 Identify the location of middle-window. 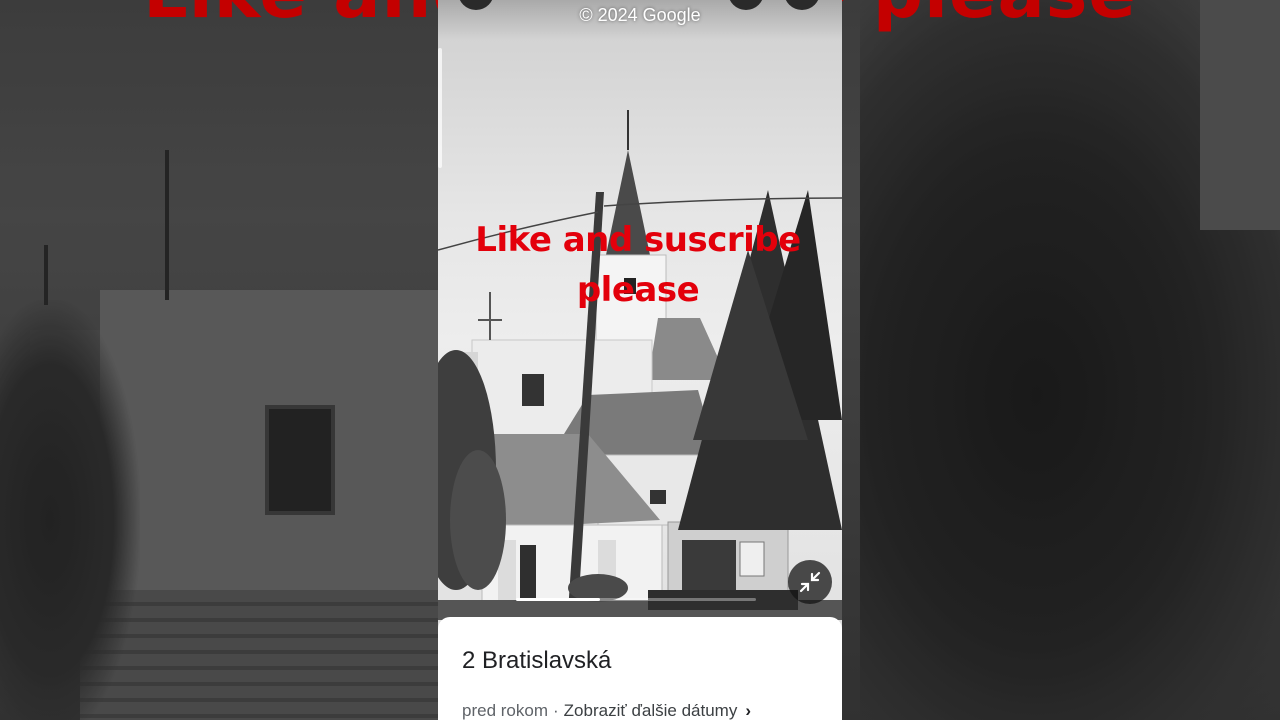
(658, 497).